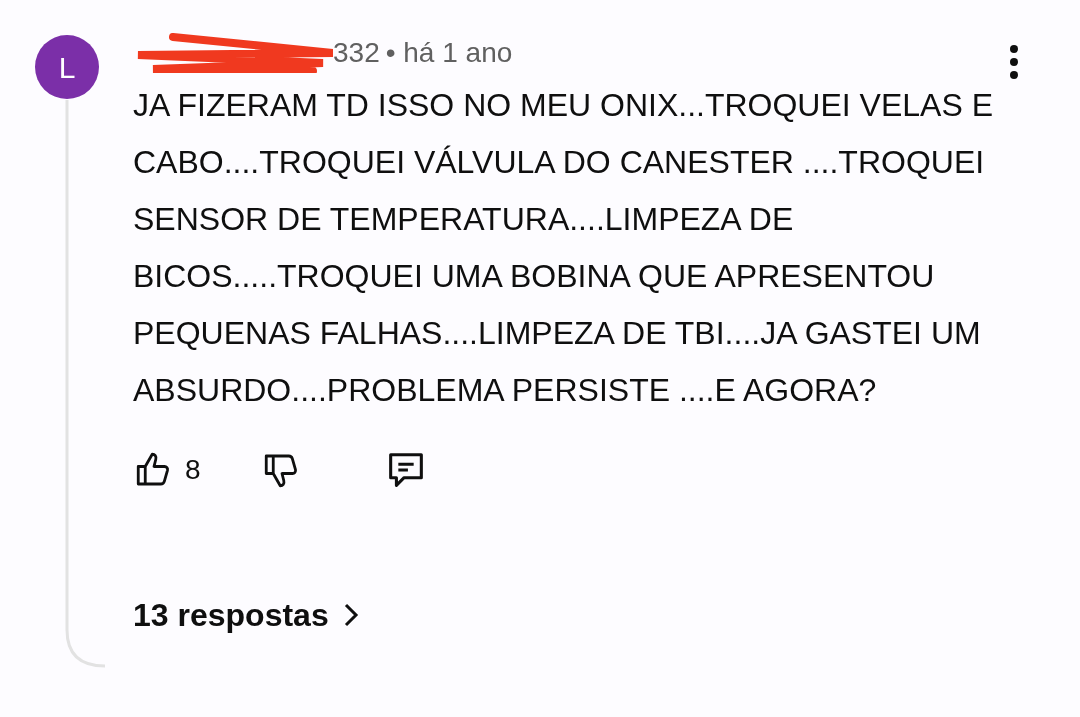  What do you see at coordinates (449, 53) in the screenshot?
I see `comment-time: • há 1 ano` at bounding box center [449, 53].